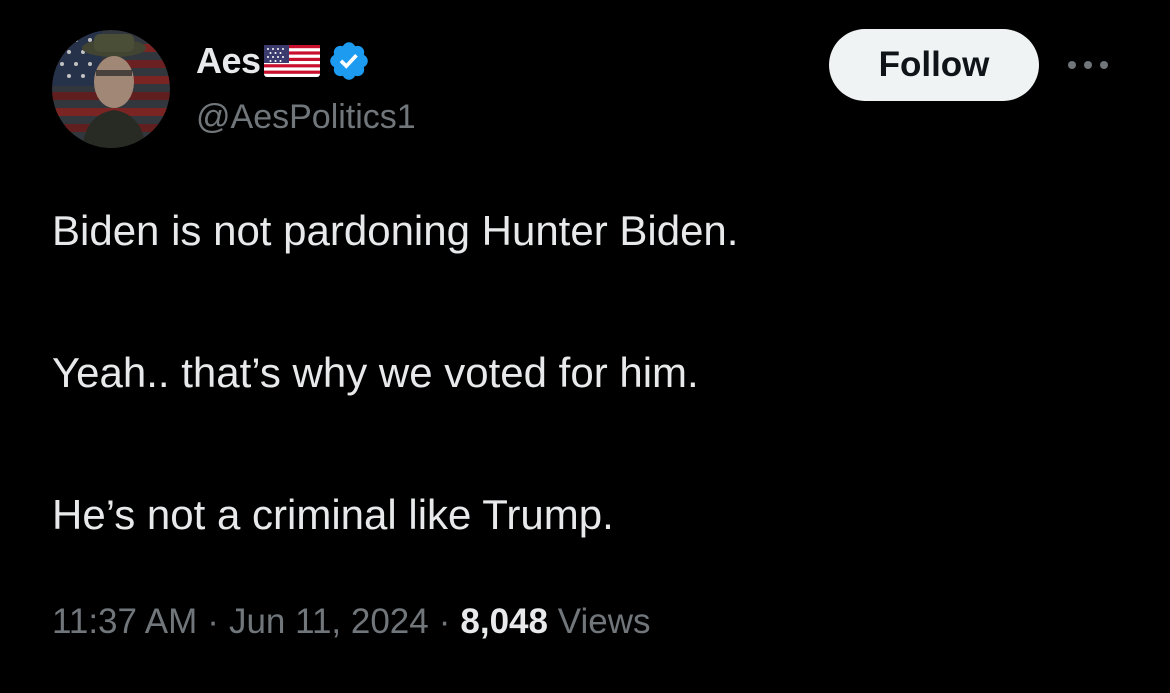  Describe the element at coordinates (292, 61) in the screenshot. I see `us-flag-icon` at that location.